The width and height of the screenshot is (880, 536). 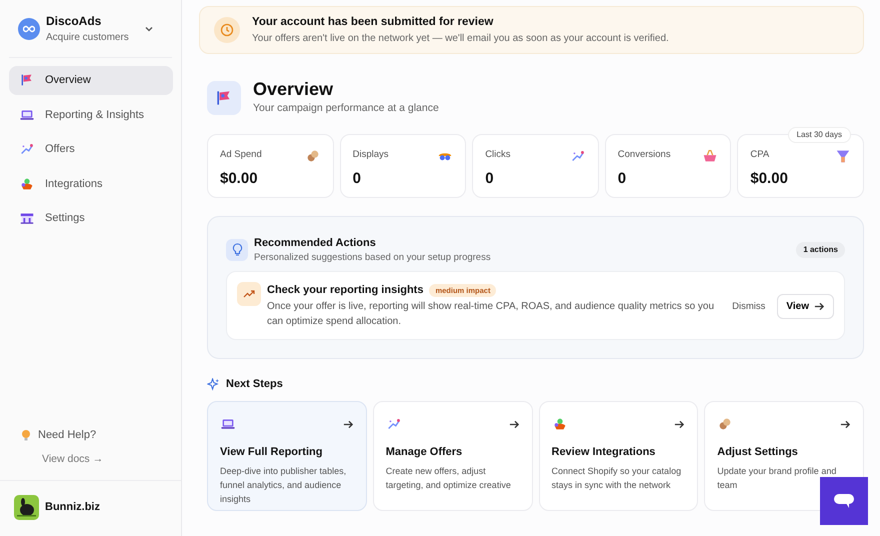 What do you see at coordinates (254, 384) in the screenshot?
I see `section-title: Next Steps` at bounding box center [254, 384].